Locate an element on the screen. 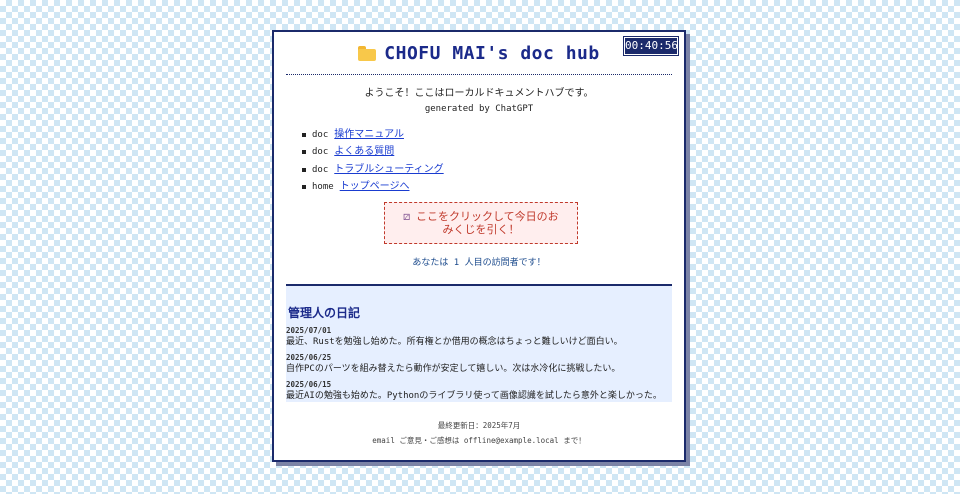 This screenshot has width=960, height=494. clock-display: 00:40:56 is located at coordinates (651, 46).